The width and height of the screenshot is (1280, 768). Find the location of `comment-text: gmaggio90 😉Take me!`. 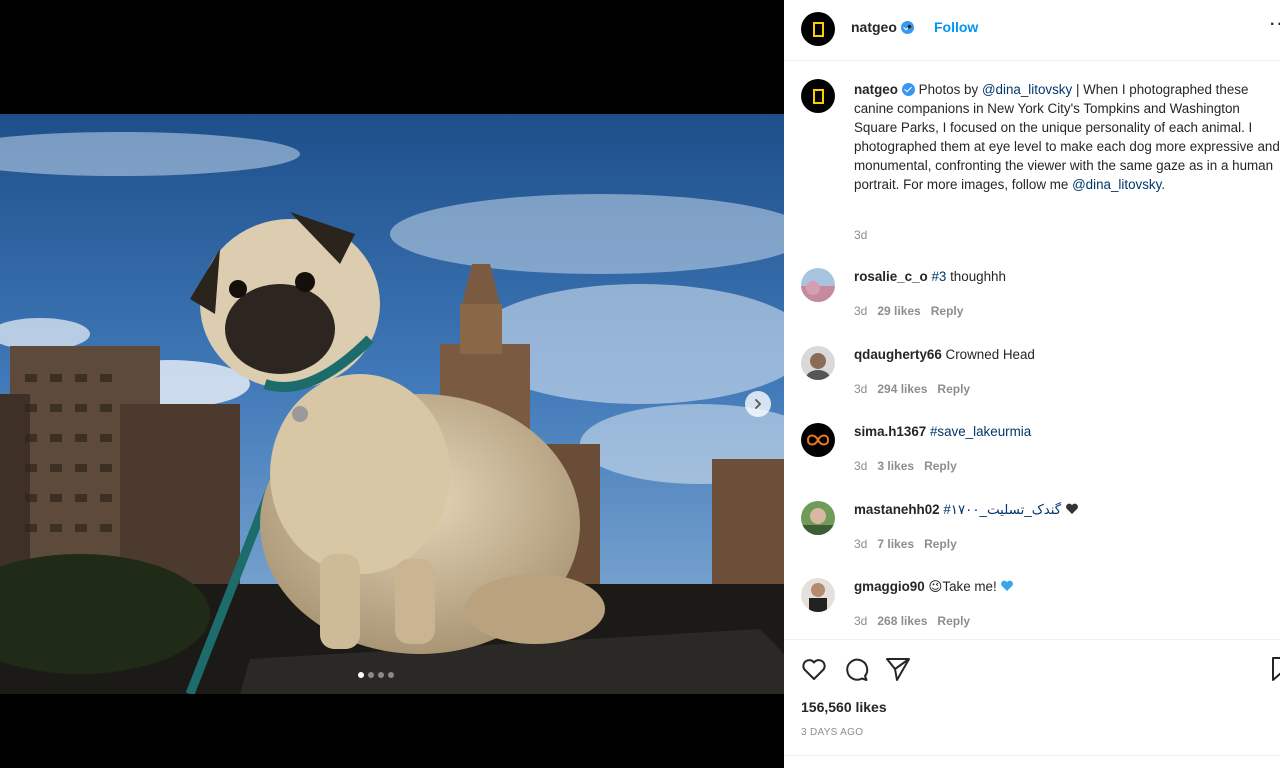

comment-text: gmaggio90 😉Take me! is located at coordinates (934, 587).